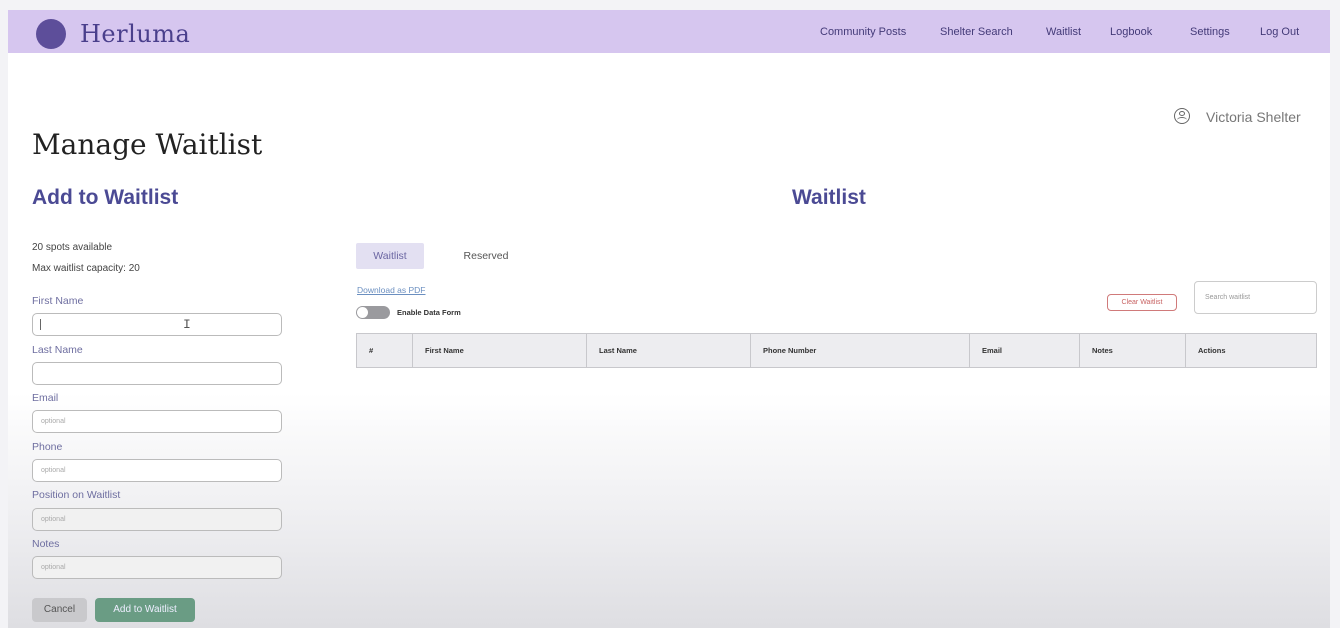 The width and height of the screenshot is (1340, 628). What do you see at coordinates (157, 567) in the screenshot?
I see `notes-input: optional` at bounding box center [157, 567].